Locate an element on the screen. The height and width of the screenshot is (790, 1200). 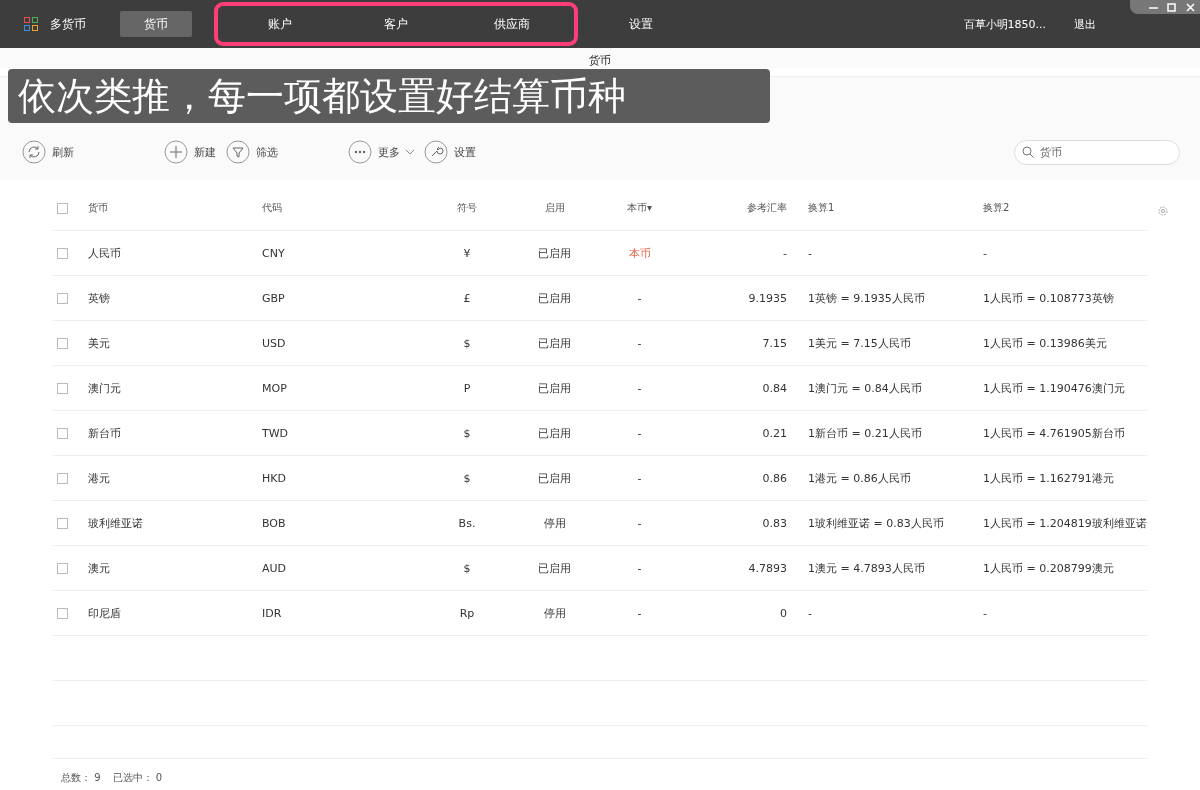
table-cell-text: 1澳门元 = 0.84人民币 is located at coordinates (865, 388).